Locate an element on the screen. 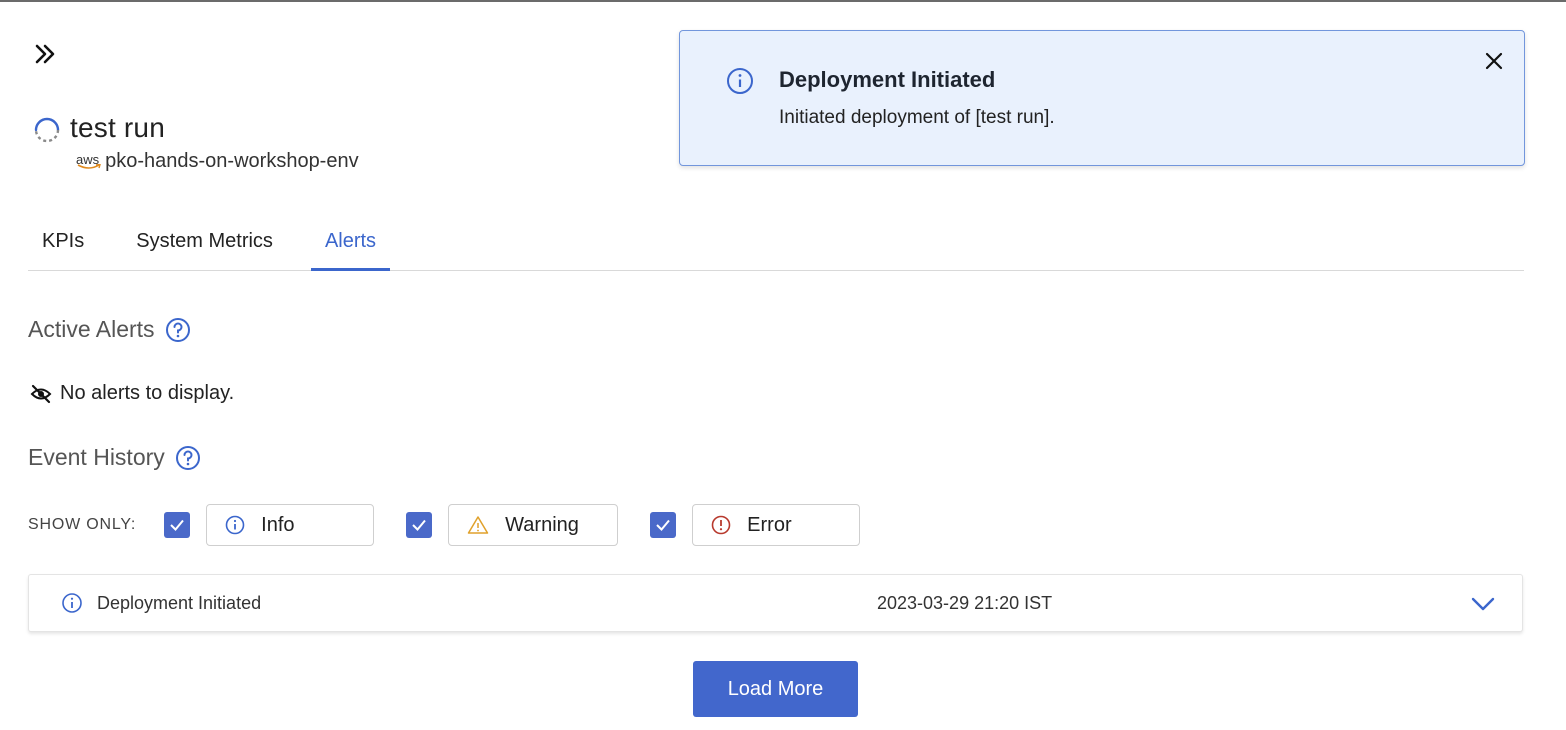 The width and height of the screenshot is (1566, 730). event-history-section: Event History is located at coordinates (114, 457).